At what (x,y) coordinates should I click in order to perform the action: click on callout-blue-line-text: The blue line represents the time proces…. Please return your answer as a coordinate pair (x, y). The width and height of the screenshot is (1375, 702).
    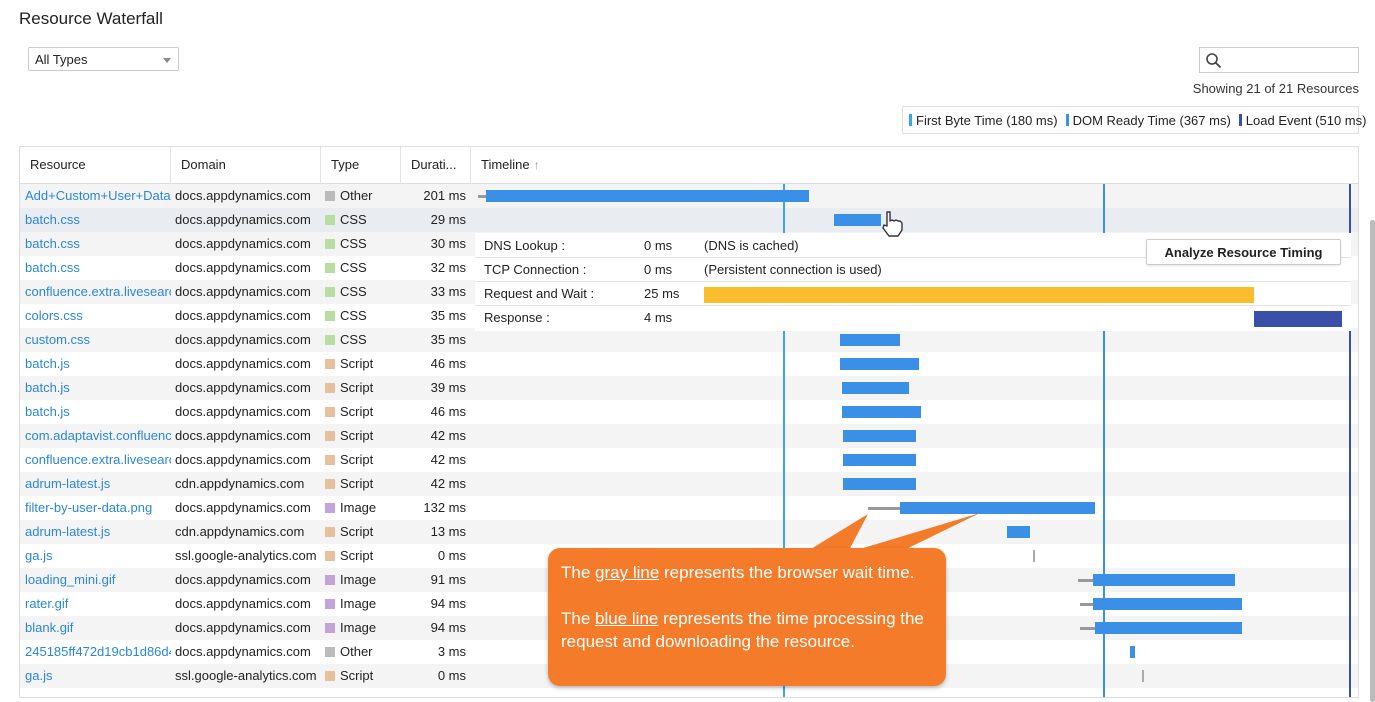
    Looking at the image, I should click on (742, 630).